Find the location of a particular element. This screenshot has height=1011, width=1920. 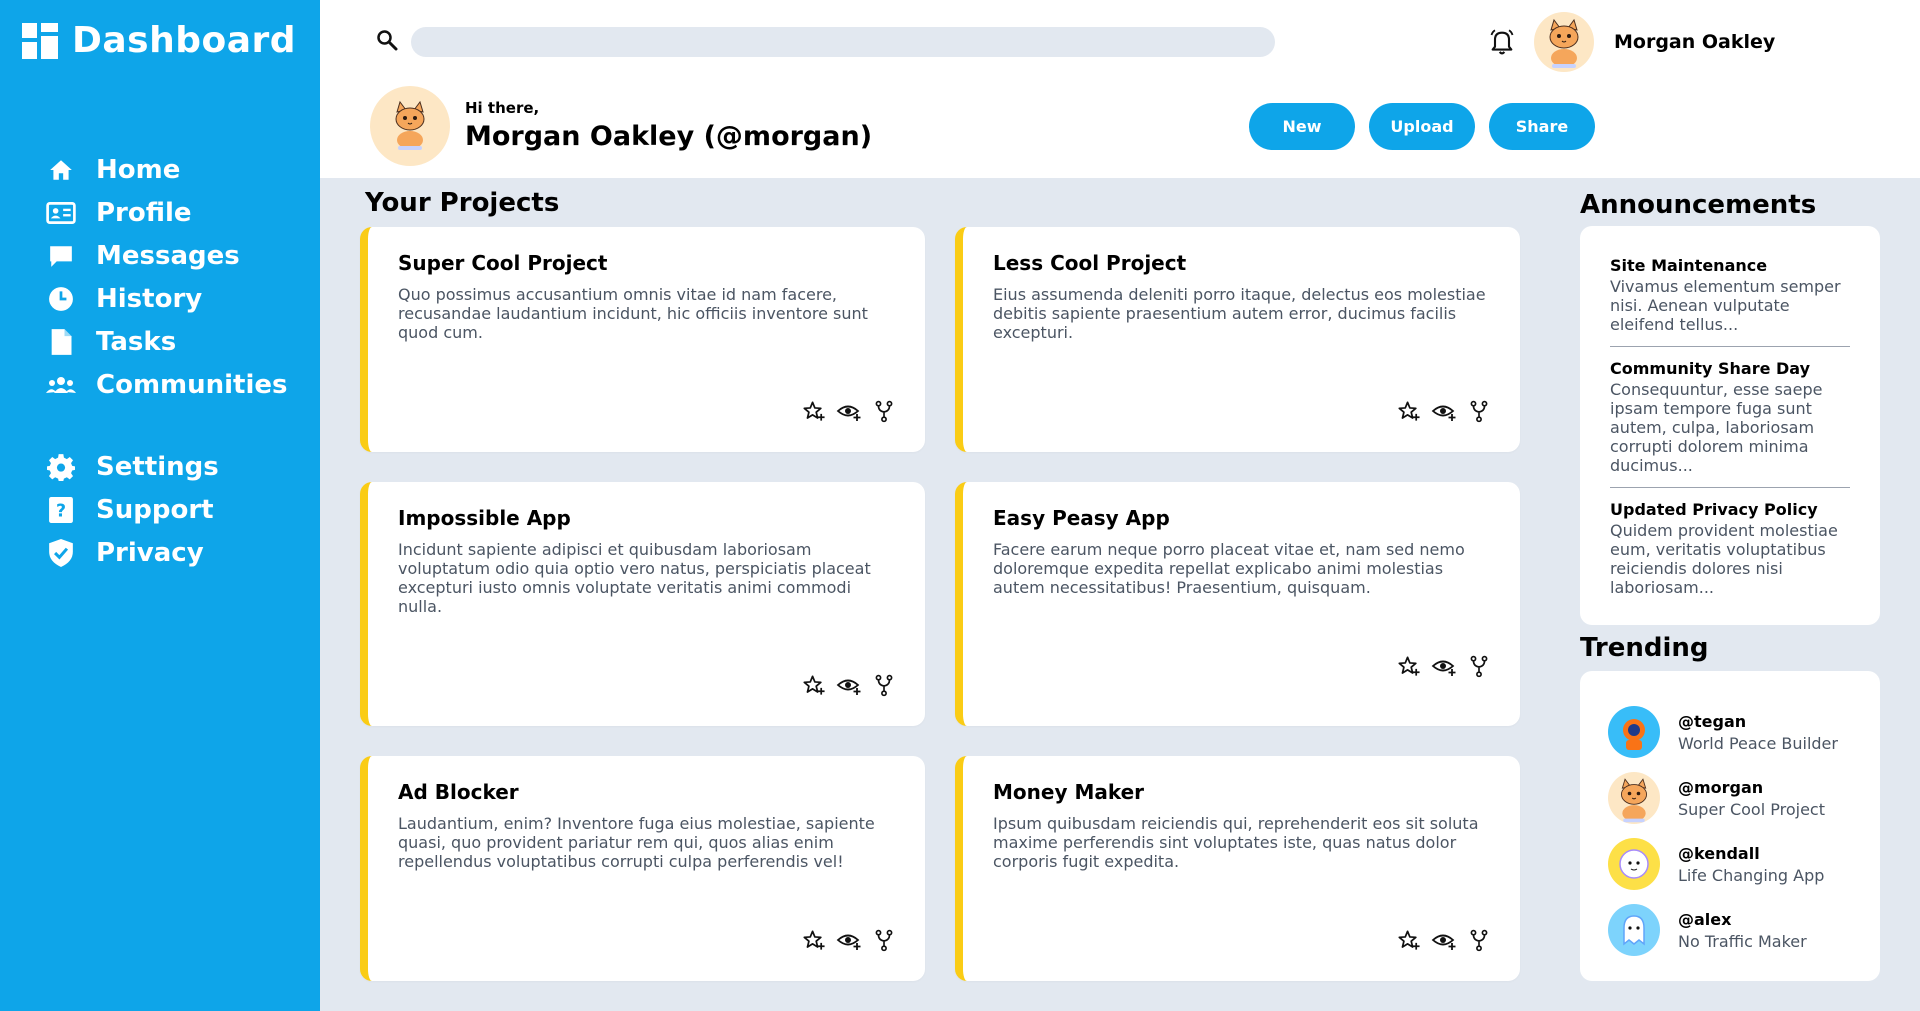

sidebar-item-support: ? Support is located at coordinates (132, 509).